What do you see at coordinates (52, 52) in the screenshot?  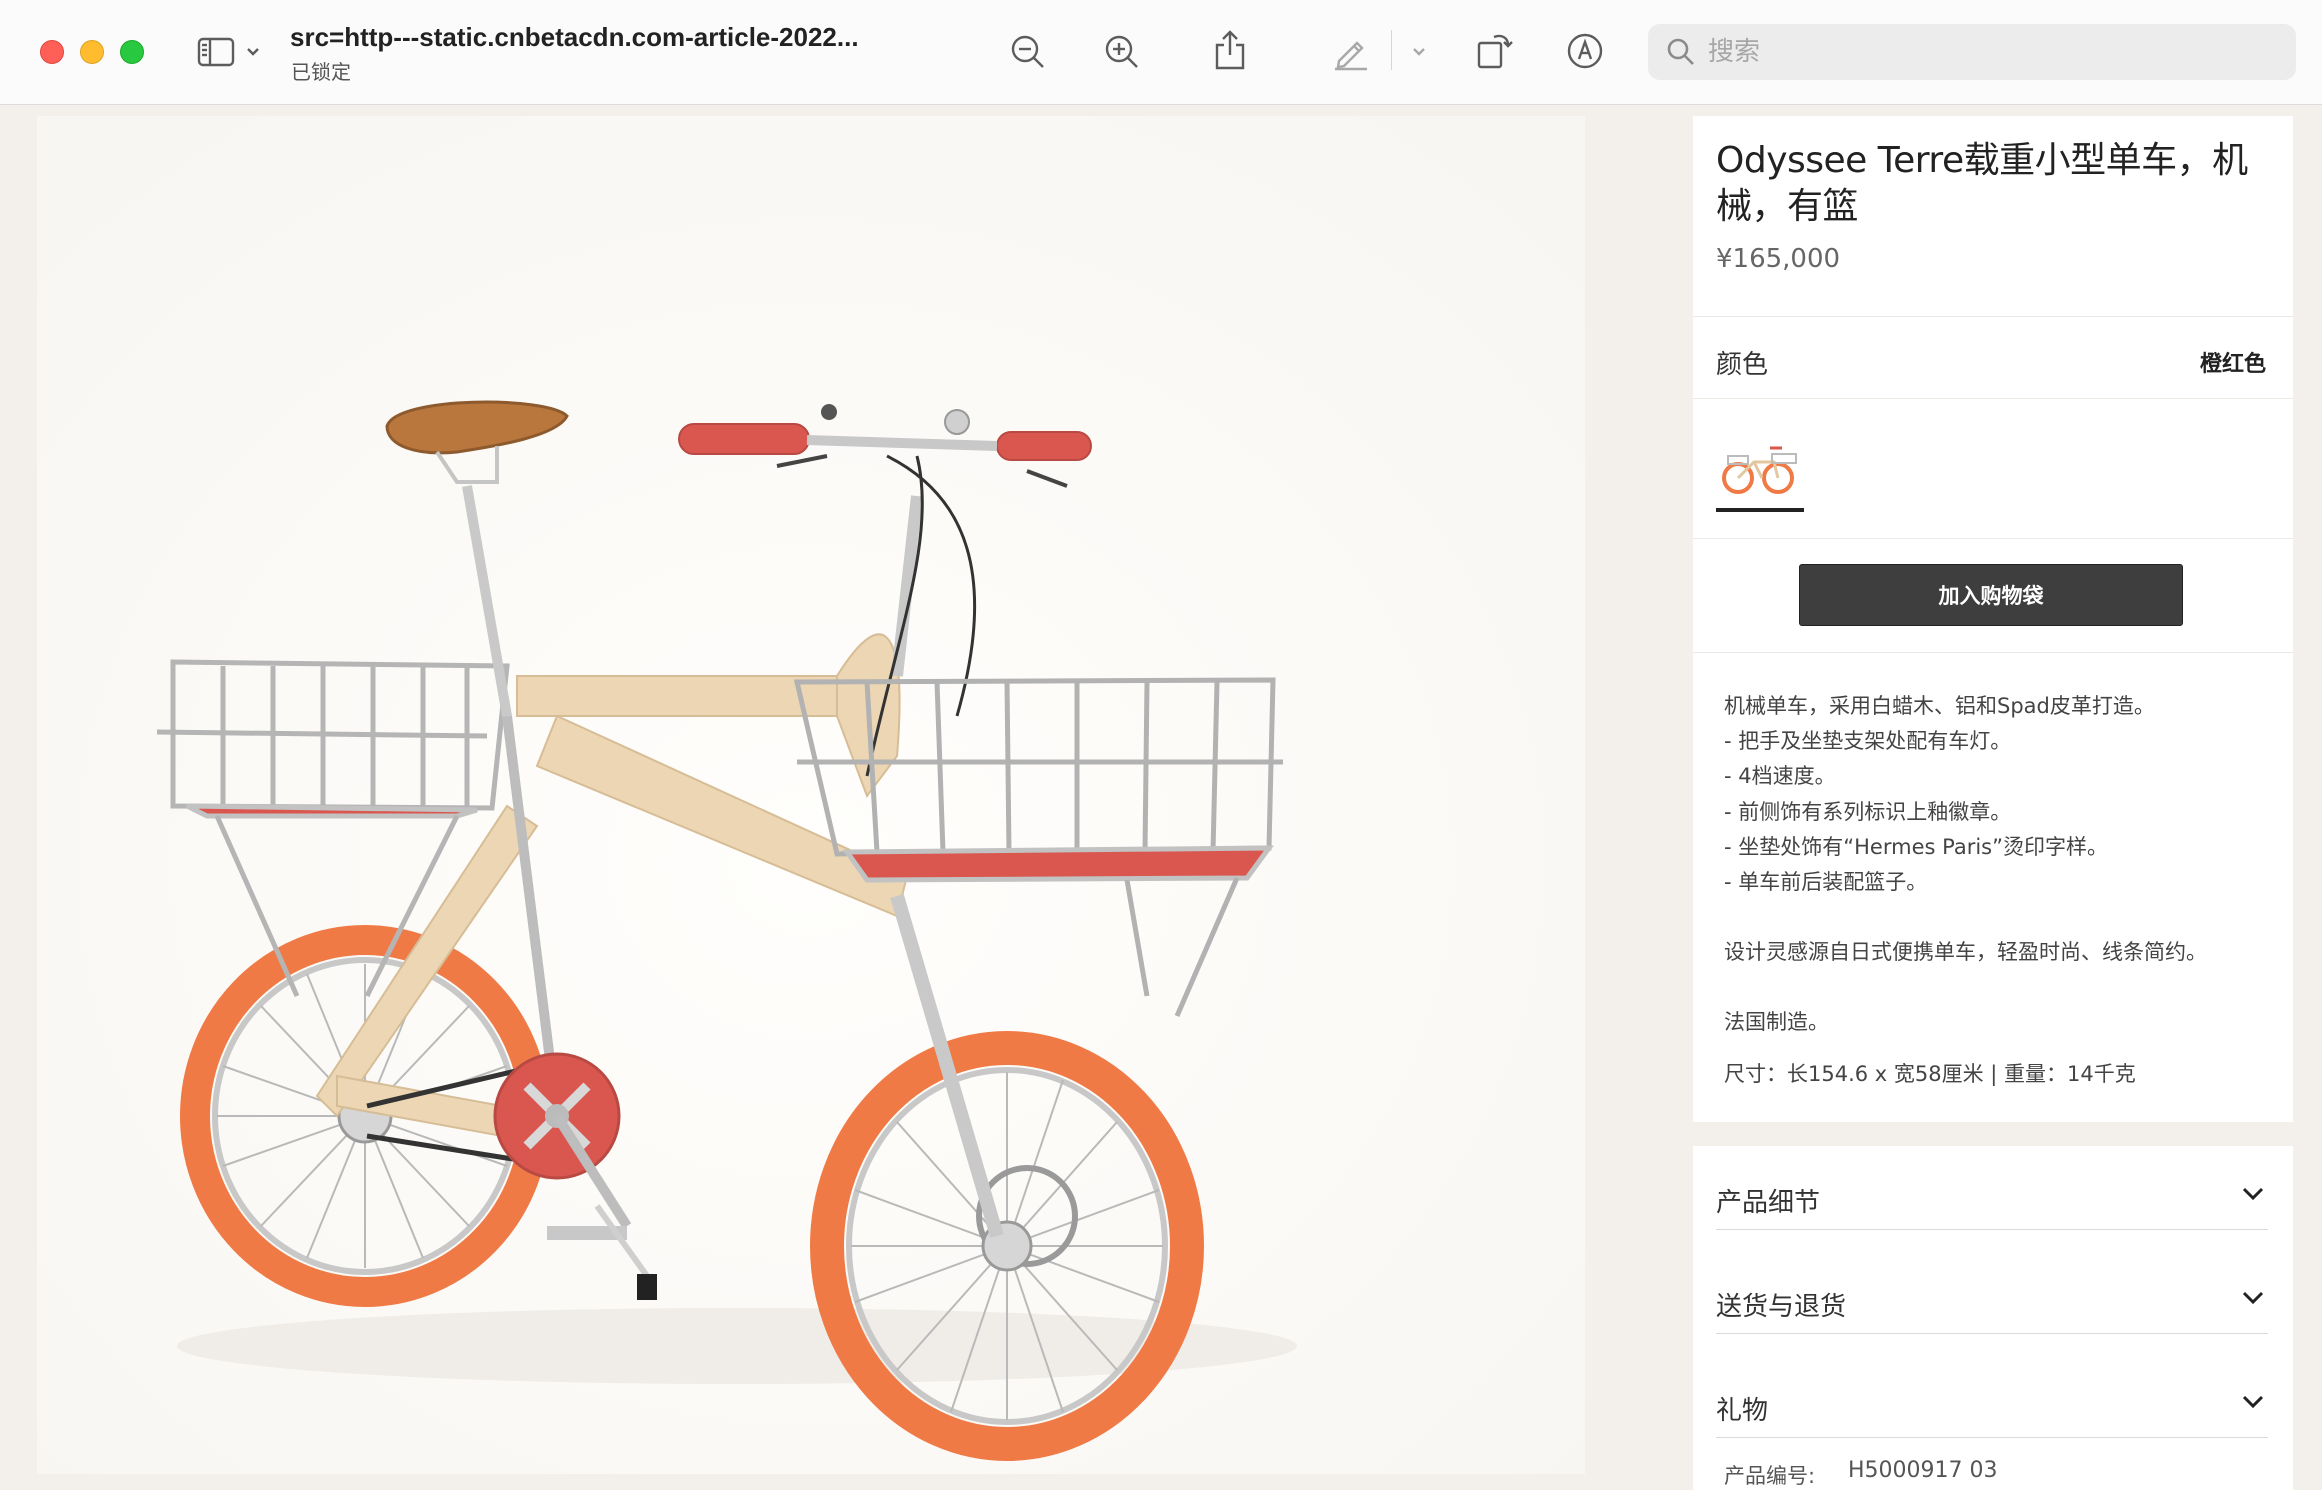 I see `close-window-button` at bounding box center [52, 52].